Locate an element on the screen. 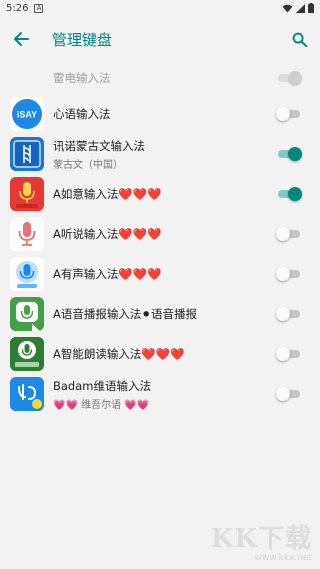 The width and height of the screenshot is (320, 569). toggle-tingshuo is located at coordinates (289, 234).